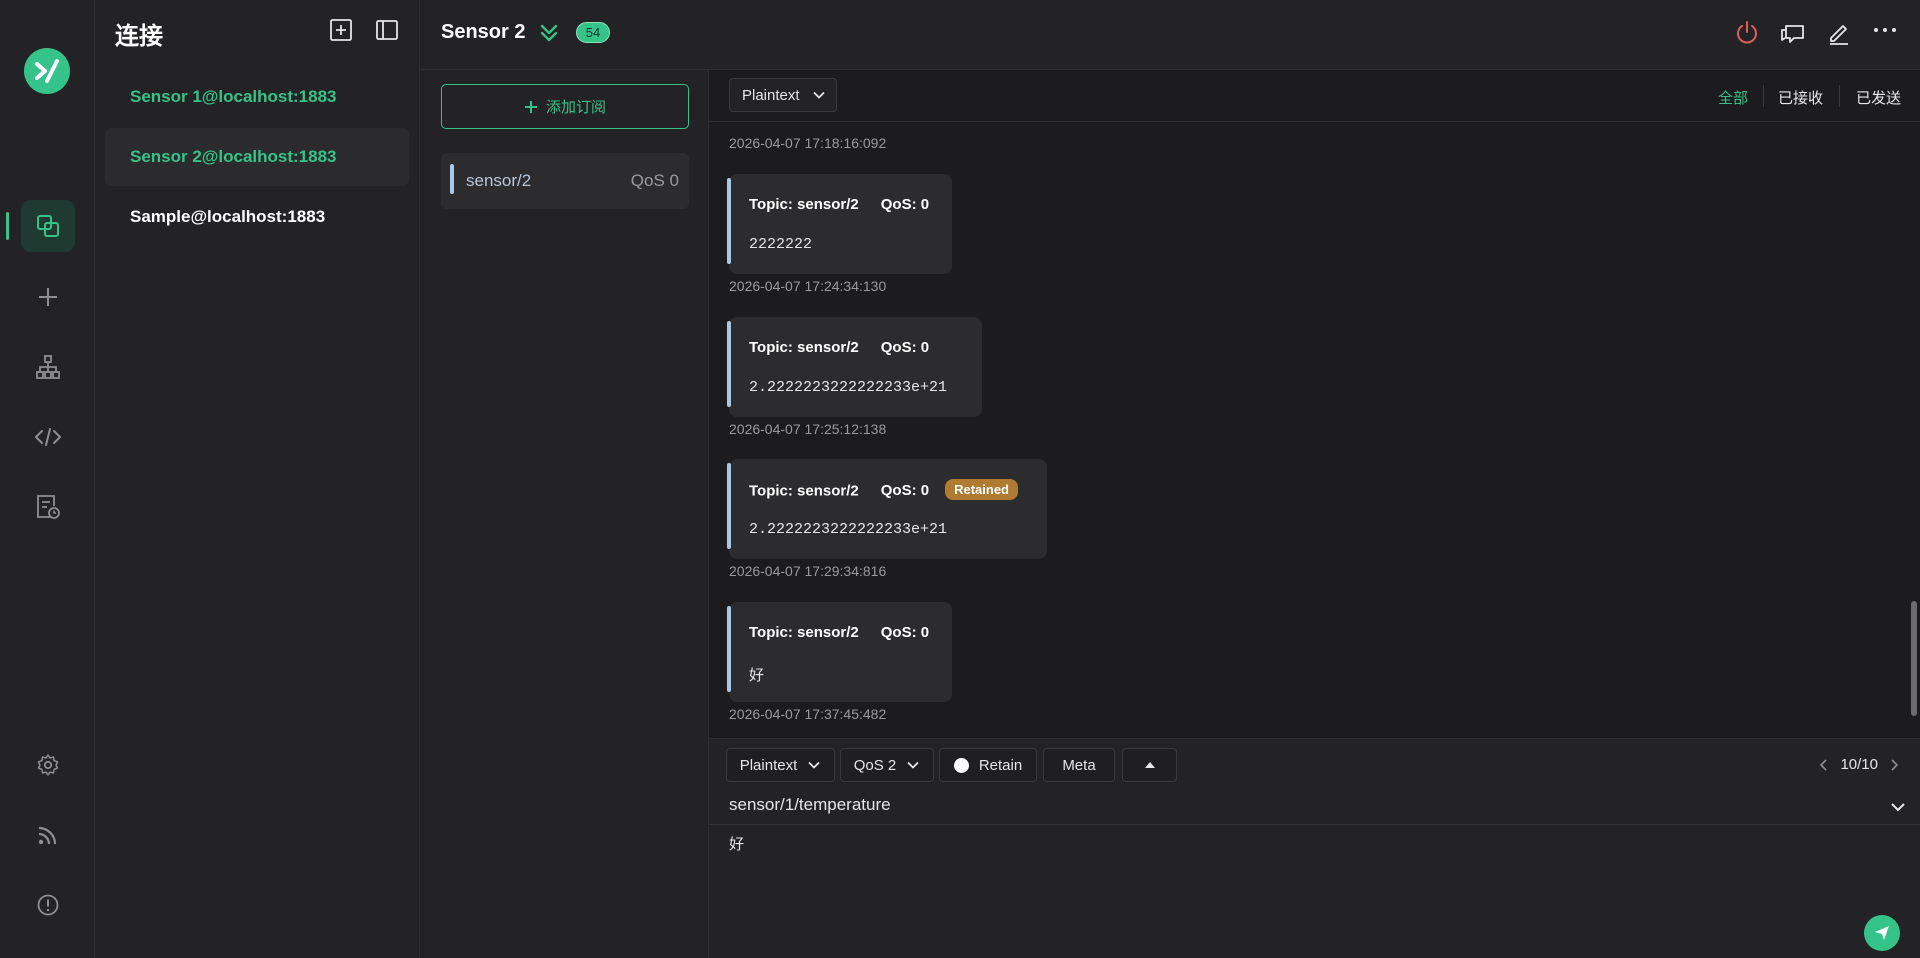  I want to click on message-header: Topic: sensor/2 QoS: 0 Retained, so click(883, 490).